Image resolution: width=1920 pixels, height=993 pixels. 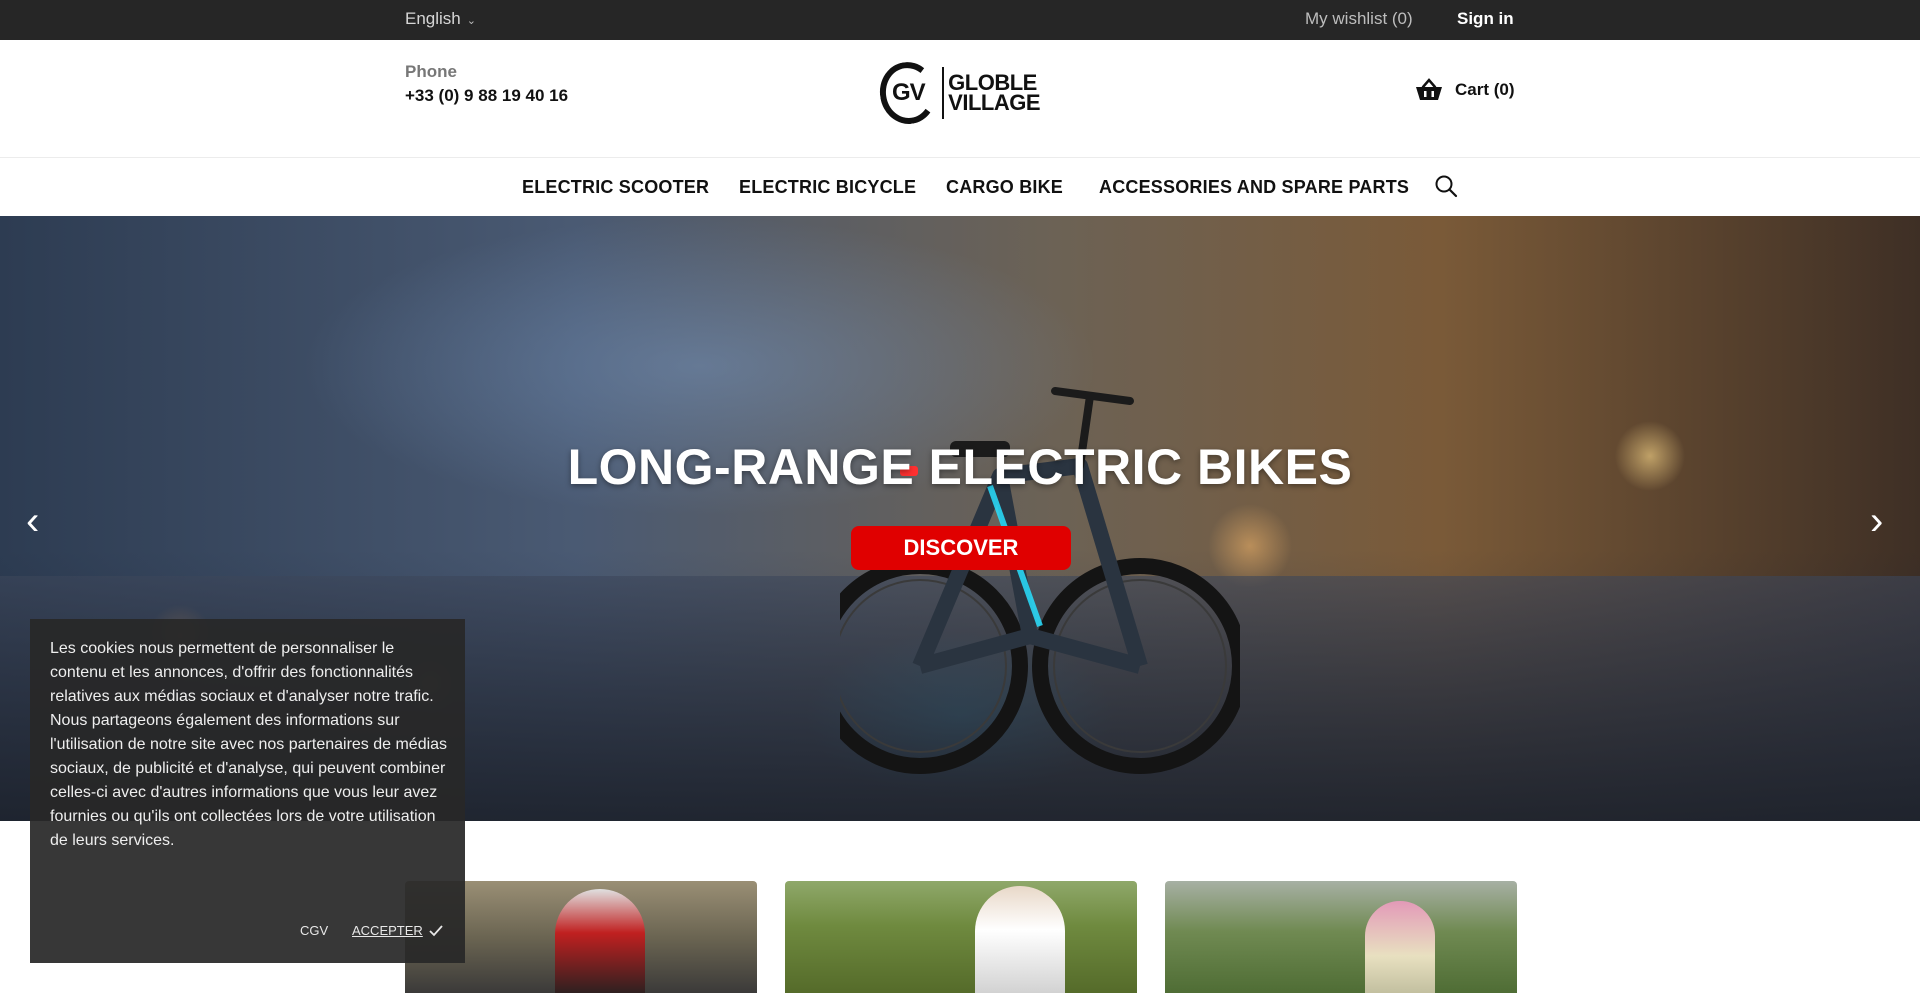 What do you see at coordinates (471, 20) in the screenshot?
I see `chevron-down-icon: ⌄` at bounding box center [471, 20].